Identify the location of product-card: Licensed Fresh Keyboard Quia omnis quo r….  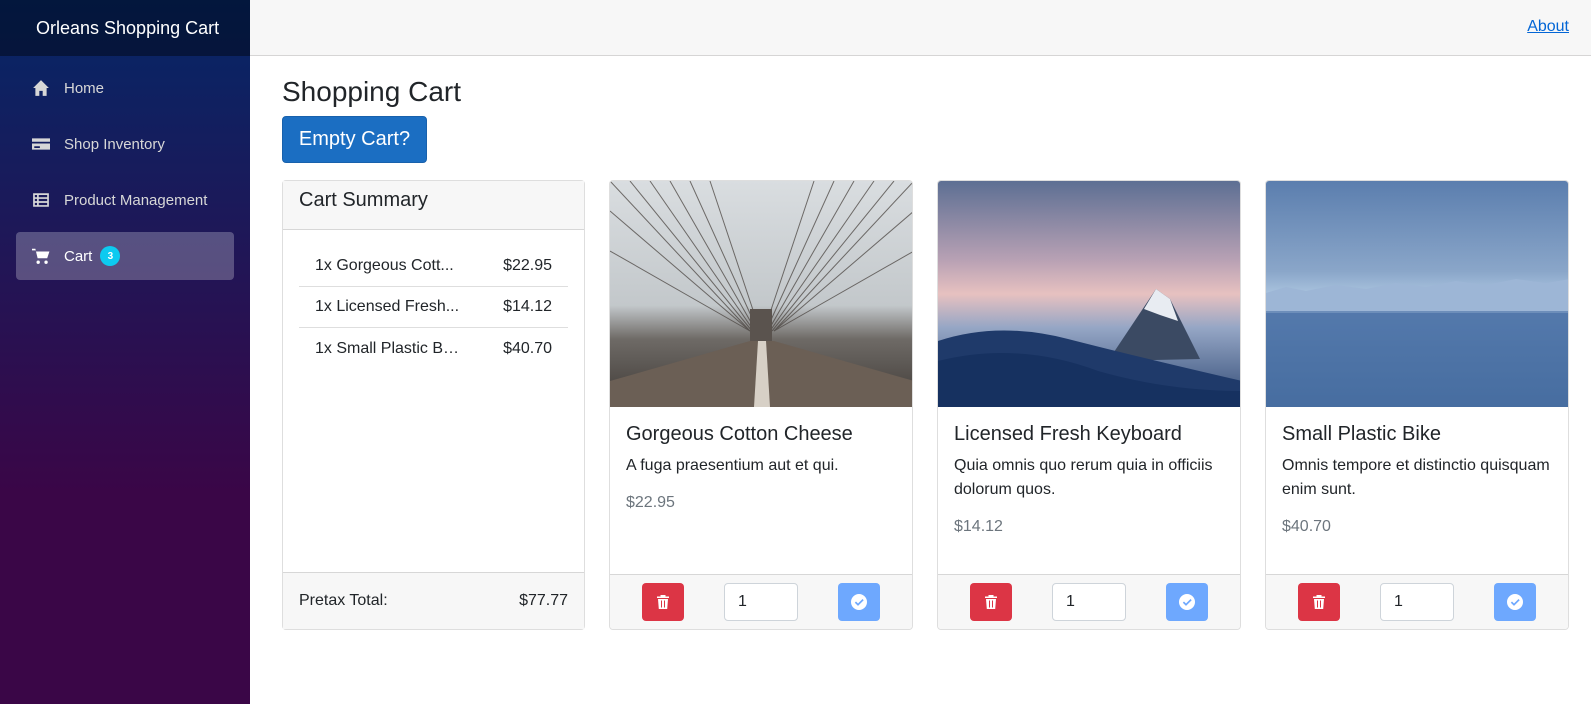
(1089, 405).